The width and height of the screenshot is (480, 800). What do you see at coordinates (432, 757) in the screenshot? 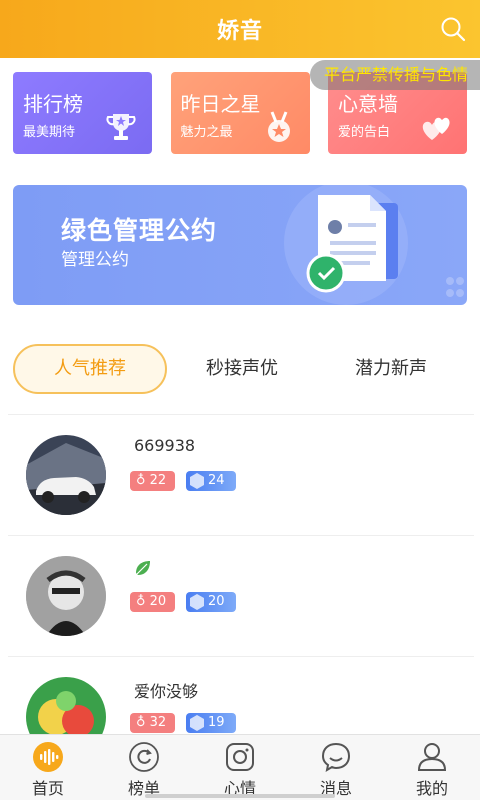
I see `user-icon` at bounding box center [432, 757].